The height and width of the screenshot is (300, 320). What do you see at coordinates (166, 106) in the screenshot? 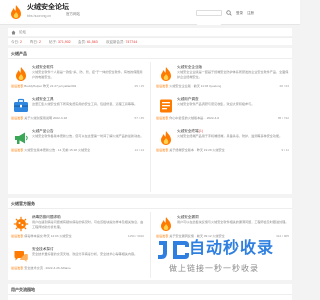
I see `survey-icon` at bounding box center [166, 106].